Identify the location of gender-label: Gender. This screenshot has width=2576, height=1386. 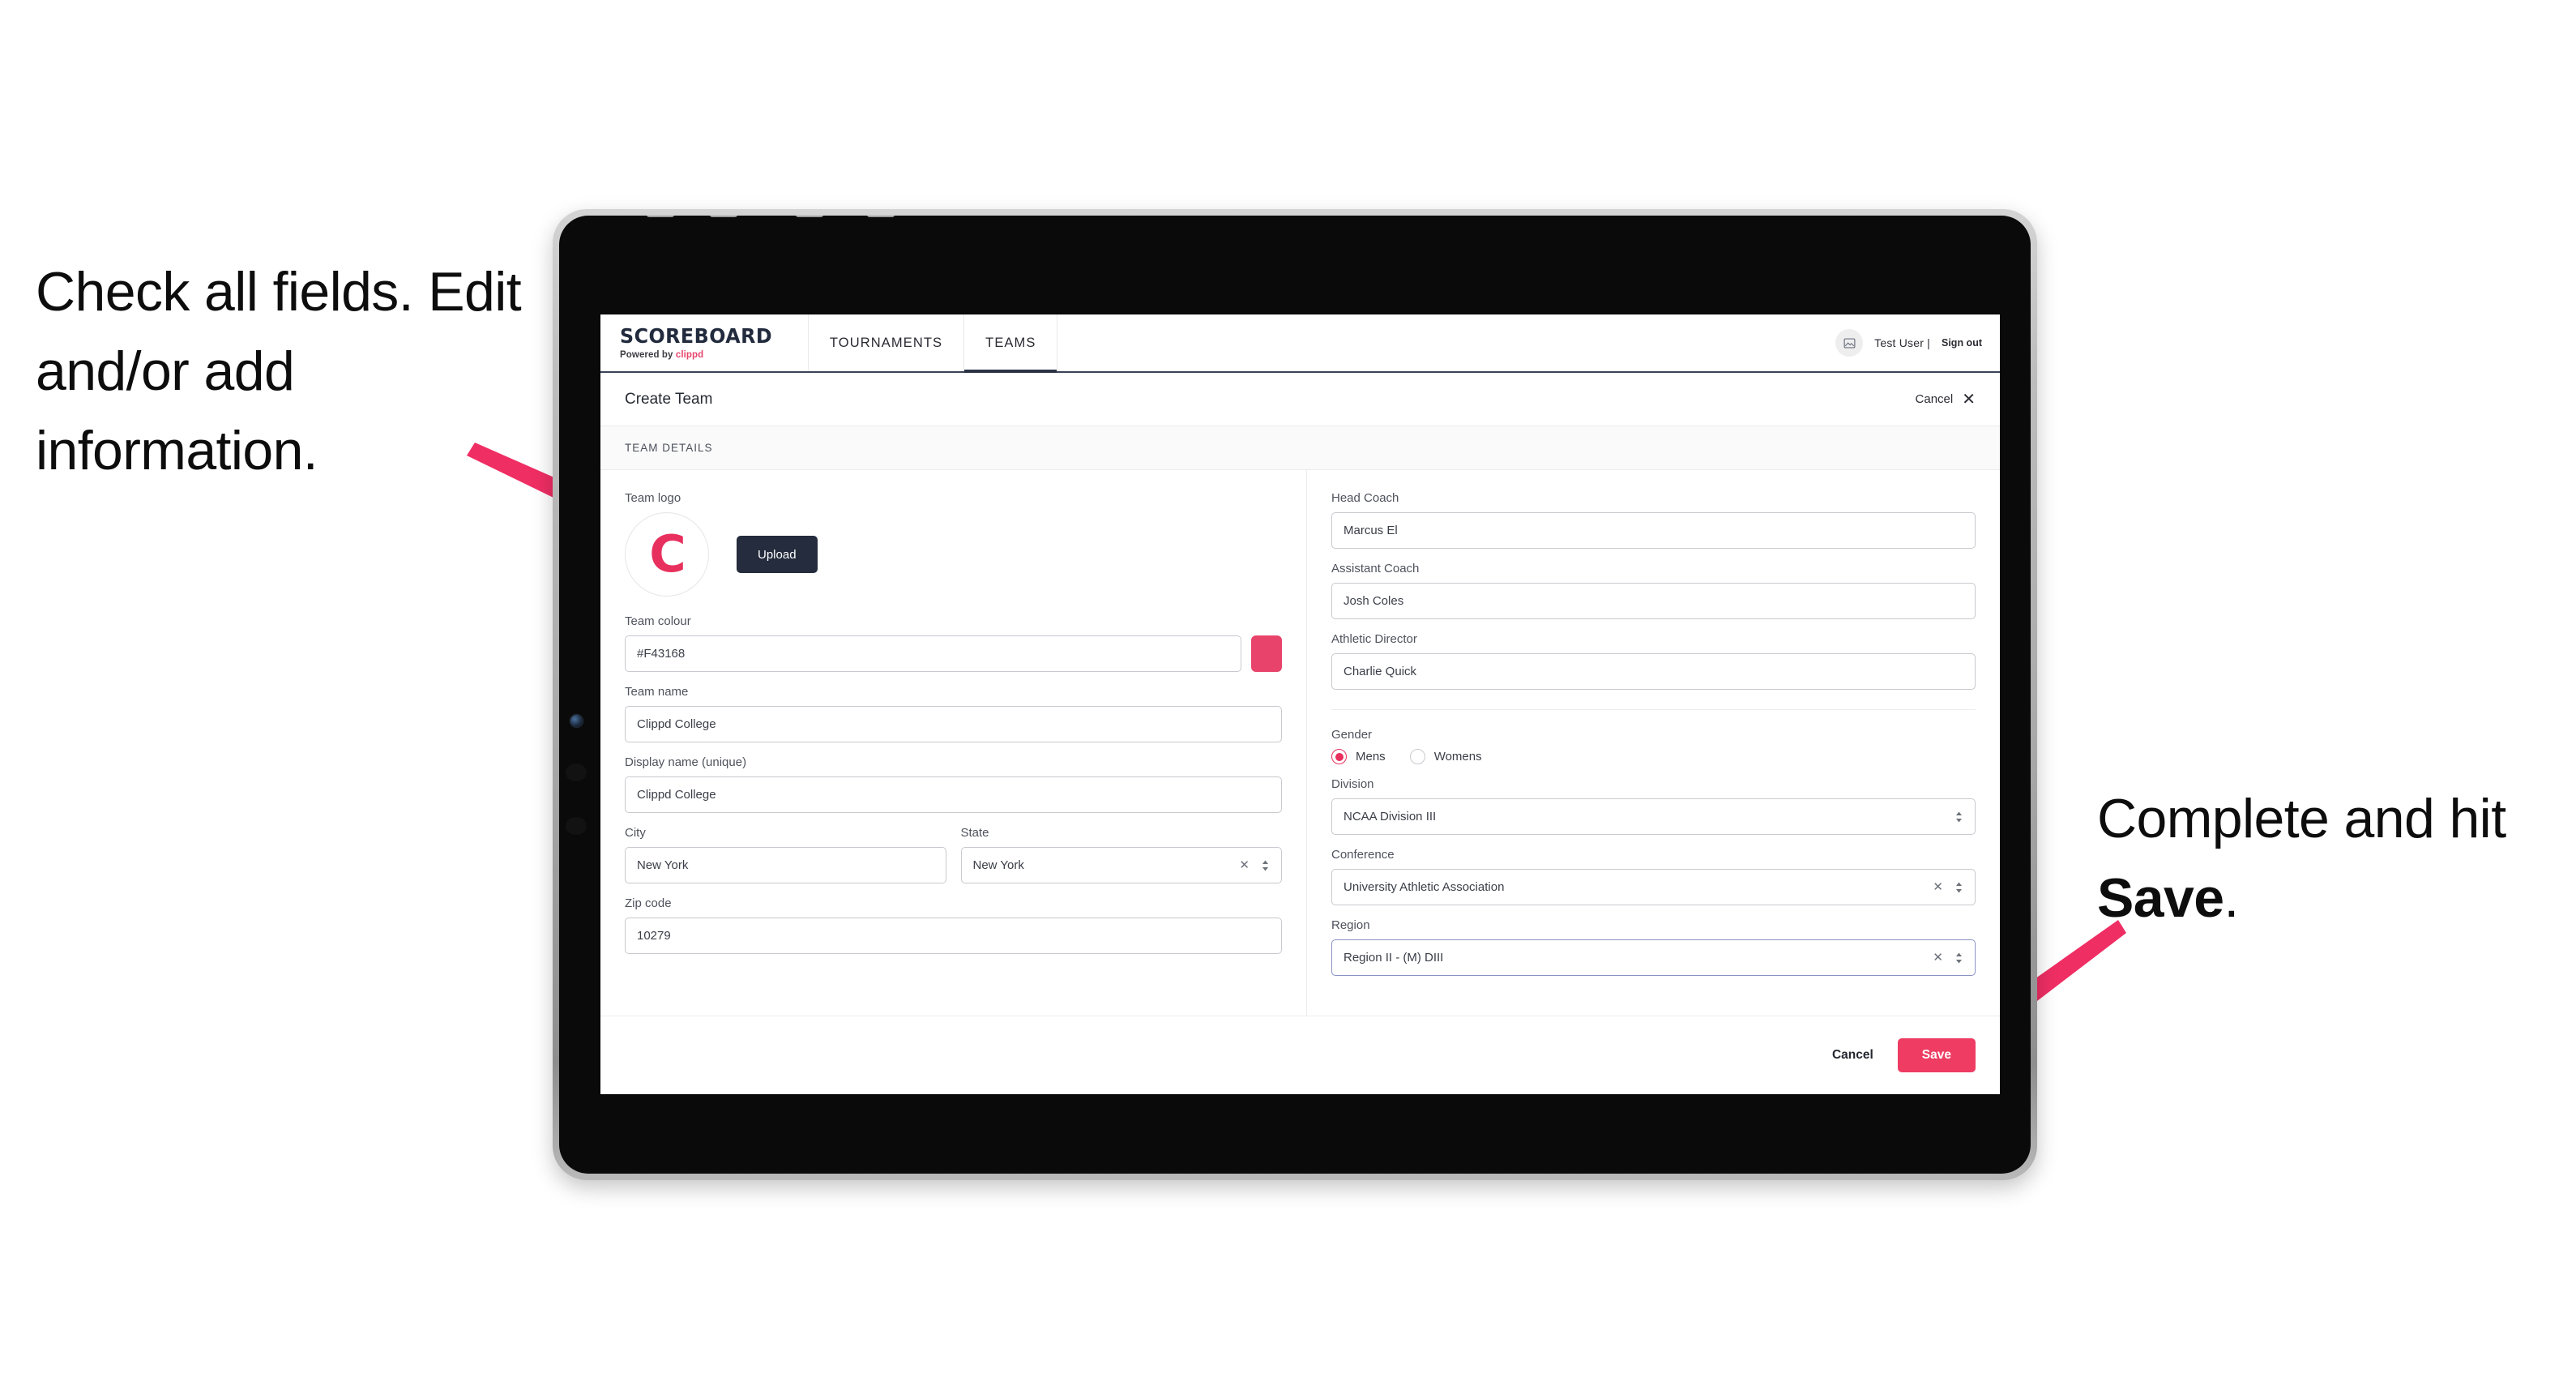
(1352, 735).